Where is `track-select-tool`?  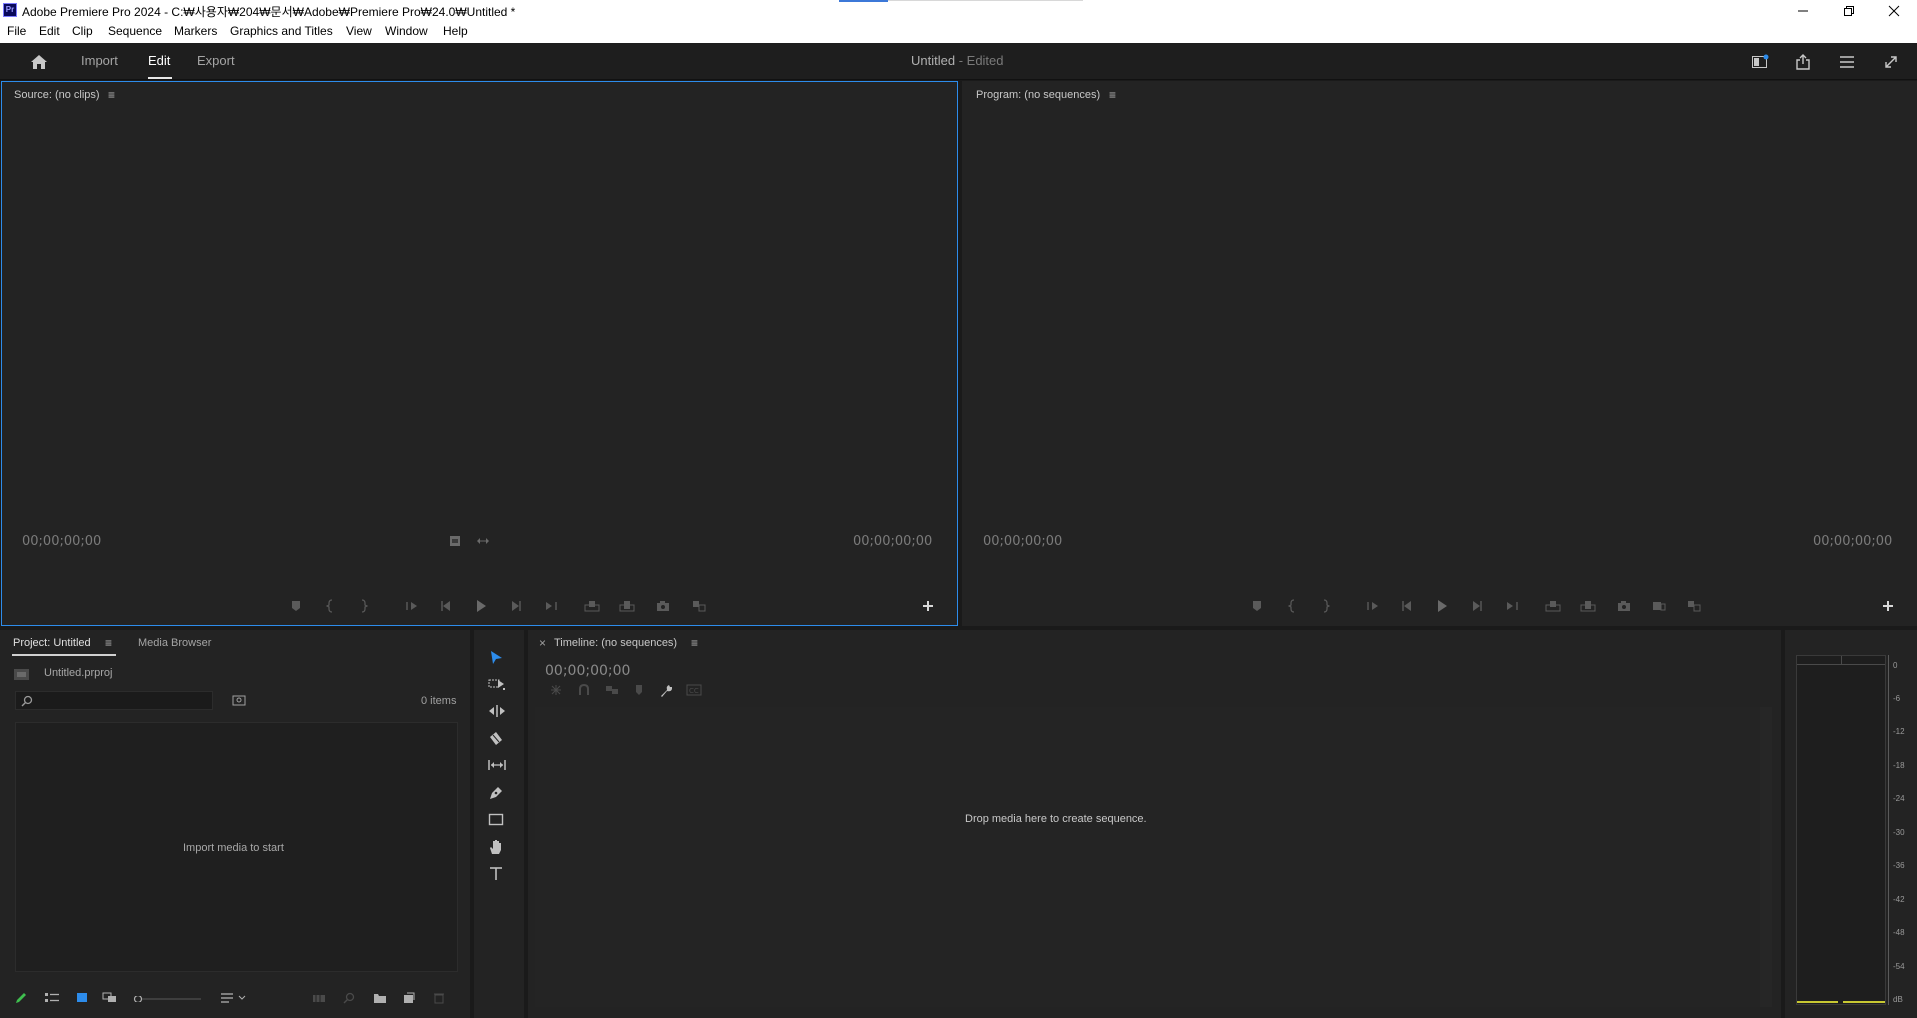
track-select-tool is located at coordinates (497, 684).